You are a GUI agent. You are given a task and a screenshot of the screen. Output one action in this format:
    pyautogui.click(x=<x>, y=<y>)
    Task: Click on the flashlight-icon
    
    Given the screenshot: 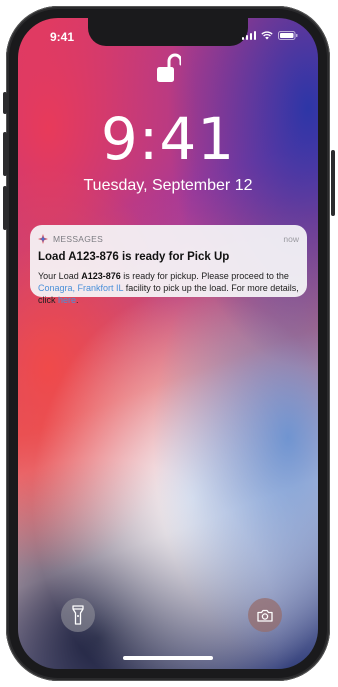 What is the action you would take?
    pyautogui.click(x=78, y=615)
    